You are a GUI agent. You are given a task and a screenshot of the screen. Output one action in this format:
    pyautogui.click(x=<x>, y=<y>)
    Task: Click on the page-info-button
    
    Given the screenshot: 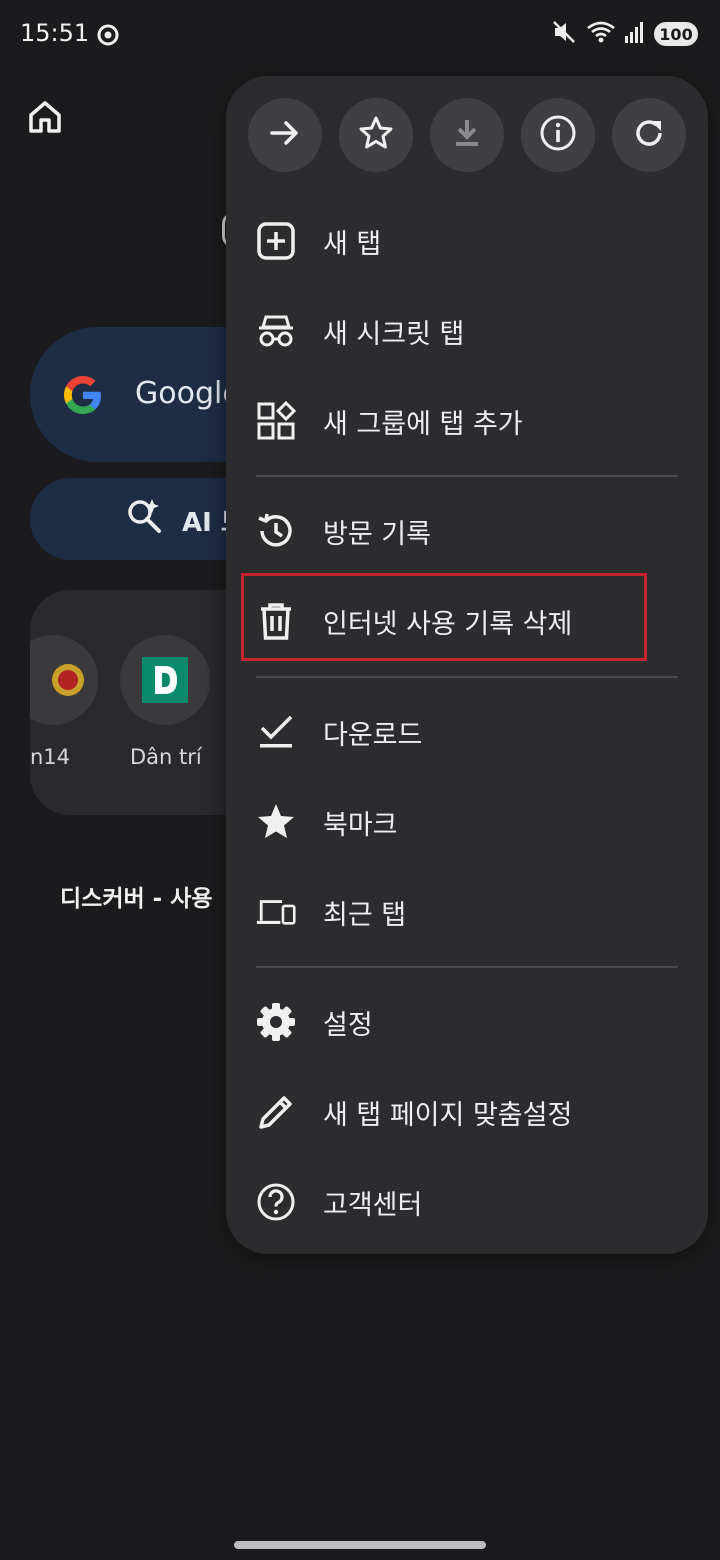 What is the action you would take?
    pyautogui.click(x=558, y=135)
    